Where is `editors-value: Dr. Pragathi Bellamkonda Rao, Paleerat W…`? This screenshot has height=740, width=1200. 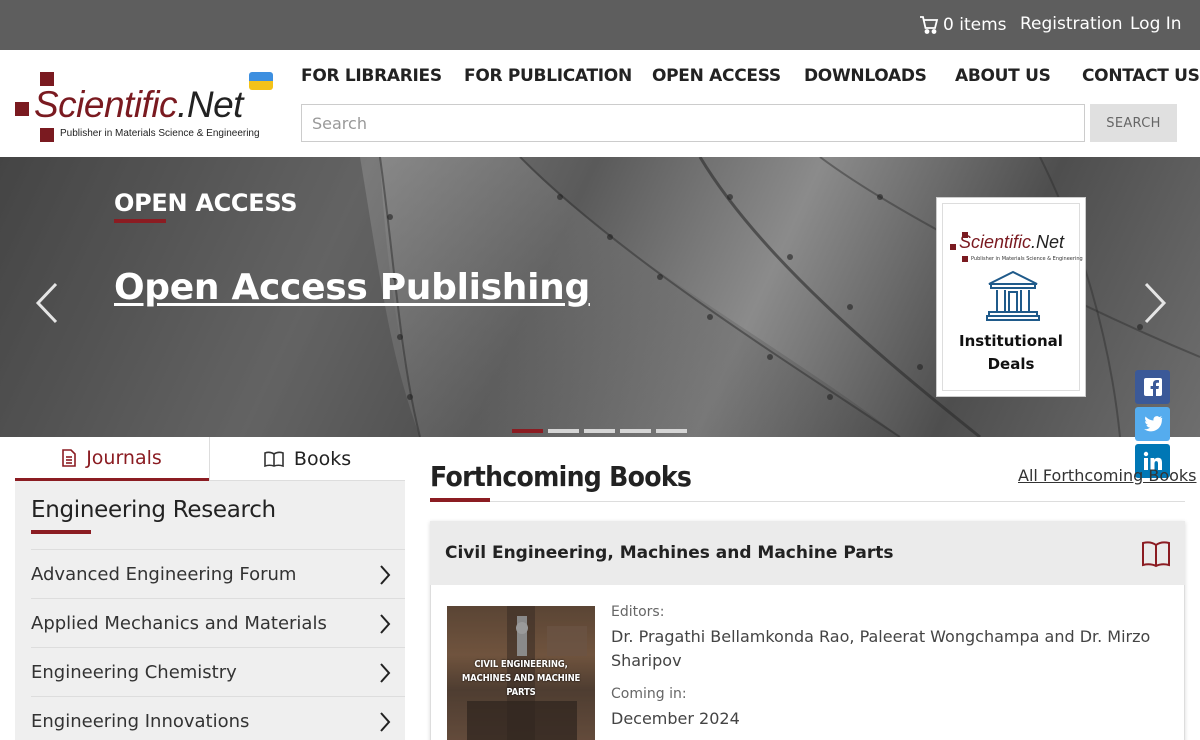
editors-value: Dr. Pragathi Bellamkonda Rao, Paleerat W… is located at coordinates (881, 648).